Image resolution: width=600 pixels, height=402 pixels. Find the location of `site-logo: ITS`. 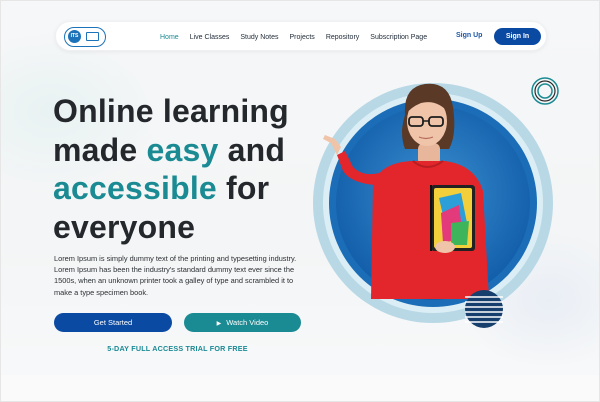

site-logo: ITS is located at coordinates (85, 37).